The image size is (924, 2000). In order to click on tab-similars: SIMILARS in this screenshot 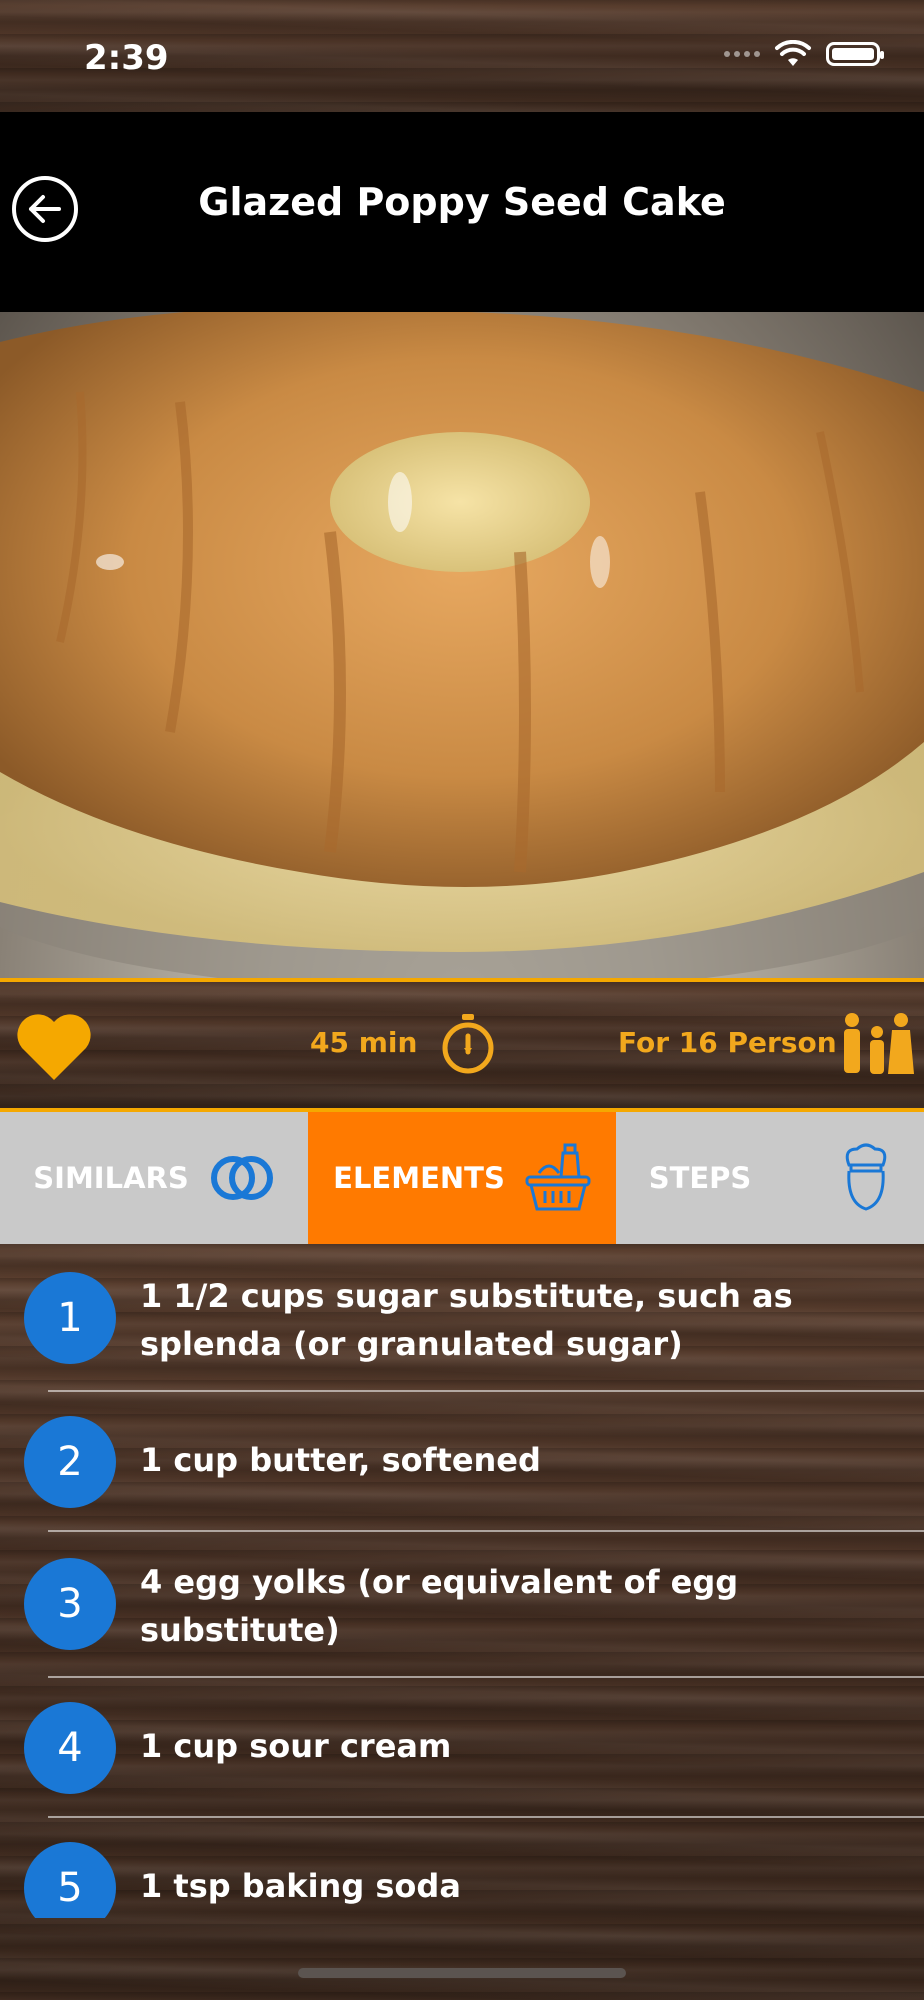, I will do `click(154, 1178)`.